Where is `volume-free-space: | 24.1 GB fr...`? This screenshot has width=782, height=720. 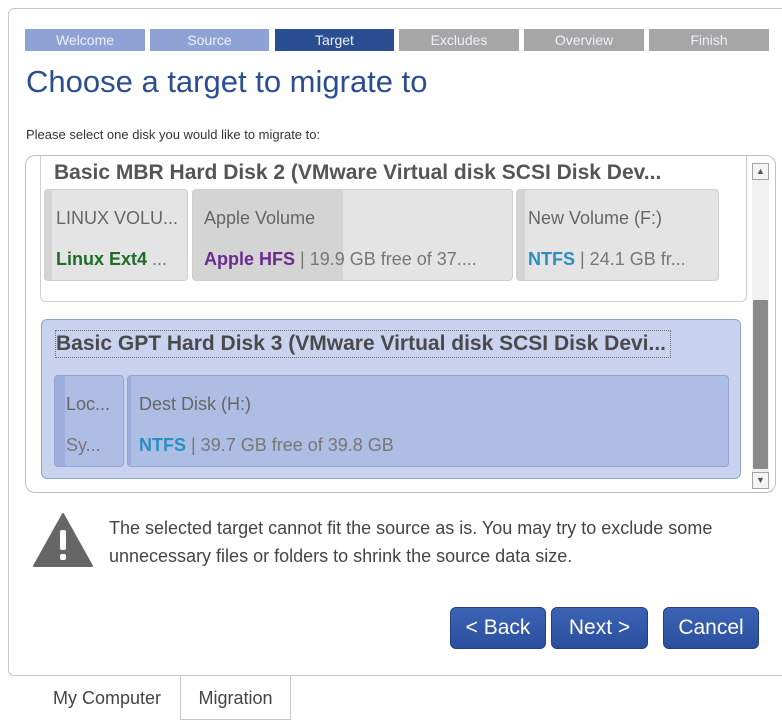
volume-free-space: | 24.1 GB fr... is located at coordinates (630, 259).